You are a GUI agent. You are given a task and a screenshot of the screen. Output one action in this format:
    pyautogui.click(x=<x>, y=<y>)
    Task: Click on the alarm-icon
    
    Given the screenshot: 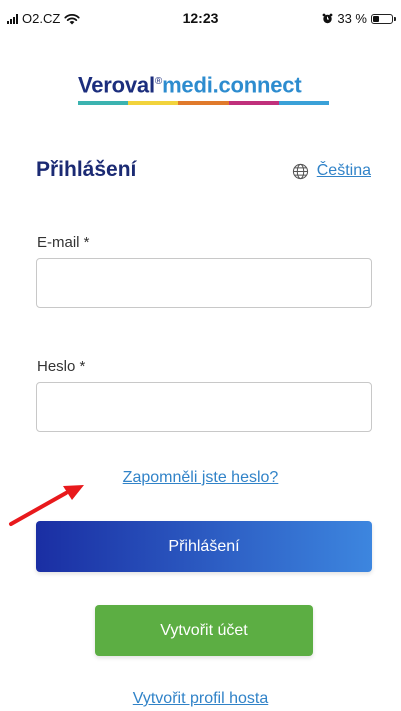 What is the action you would take?
    pyautogui.click(x=327, y=18)
    